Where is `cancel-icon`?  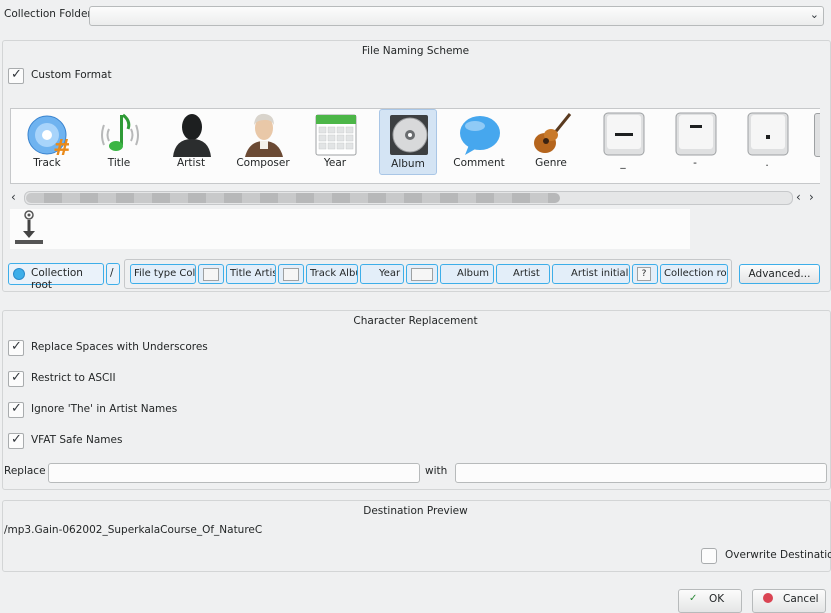
cancel-icon is located at coordinates (768, 598).